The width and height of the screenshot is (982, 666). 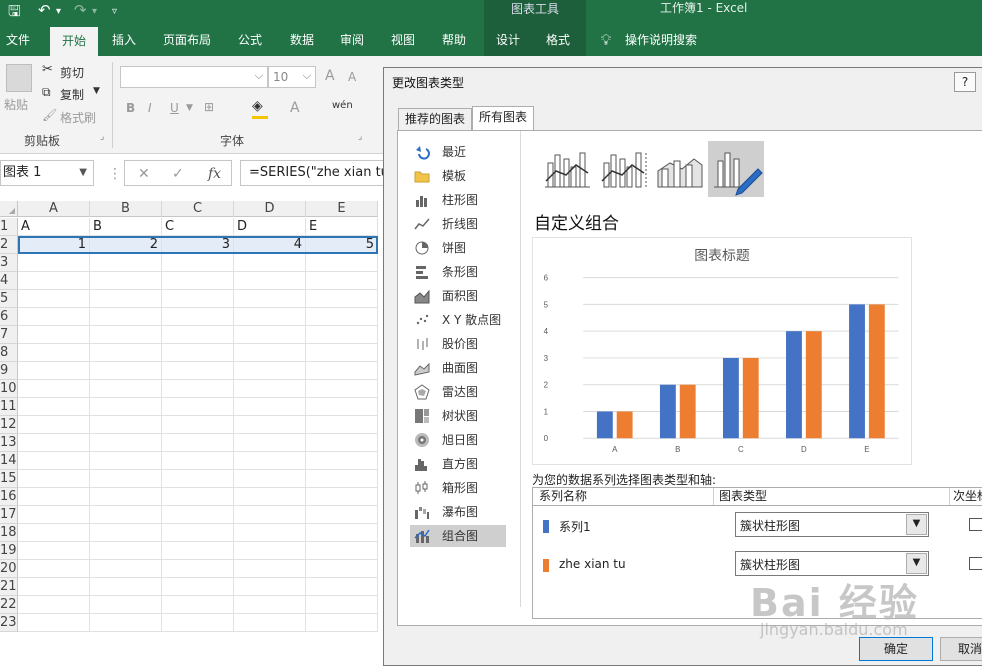 I want to click on chart-category-item: 模板, so click(x=458, y=176).